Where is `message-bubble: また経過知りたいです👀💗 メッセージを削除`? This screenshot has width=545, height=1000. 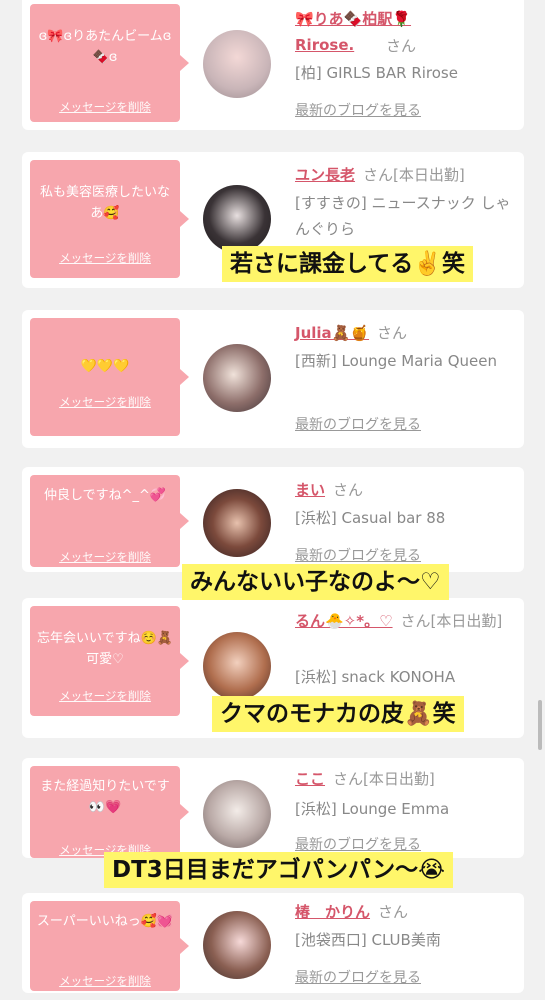 message-bubble: また経過知りたいです👀💗 メッセージを削除 is located at coordinates (109, 812).